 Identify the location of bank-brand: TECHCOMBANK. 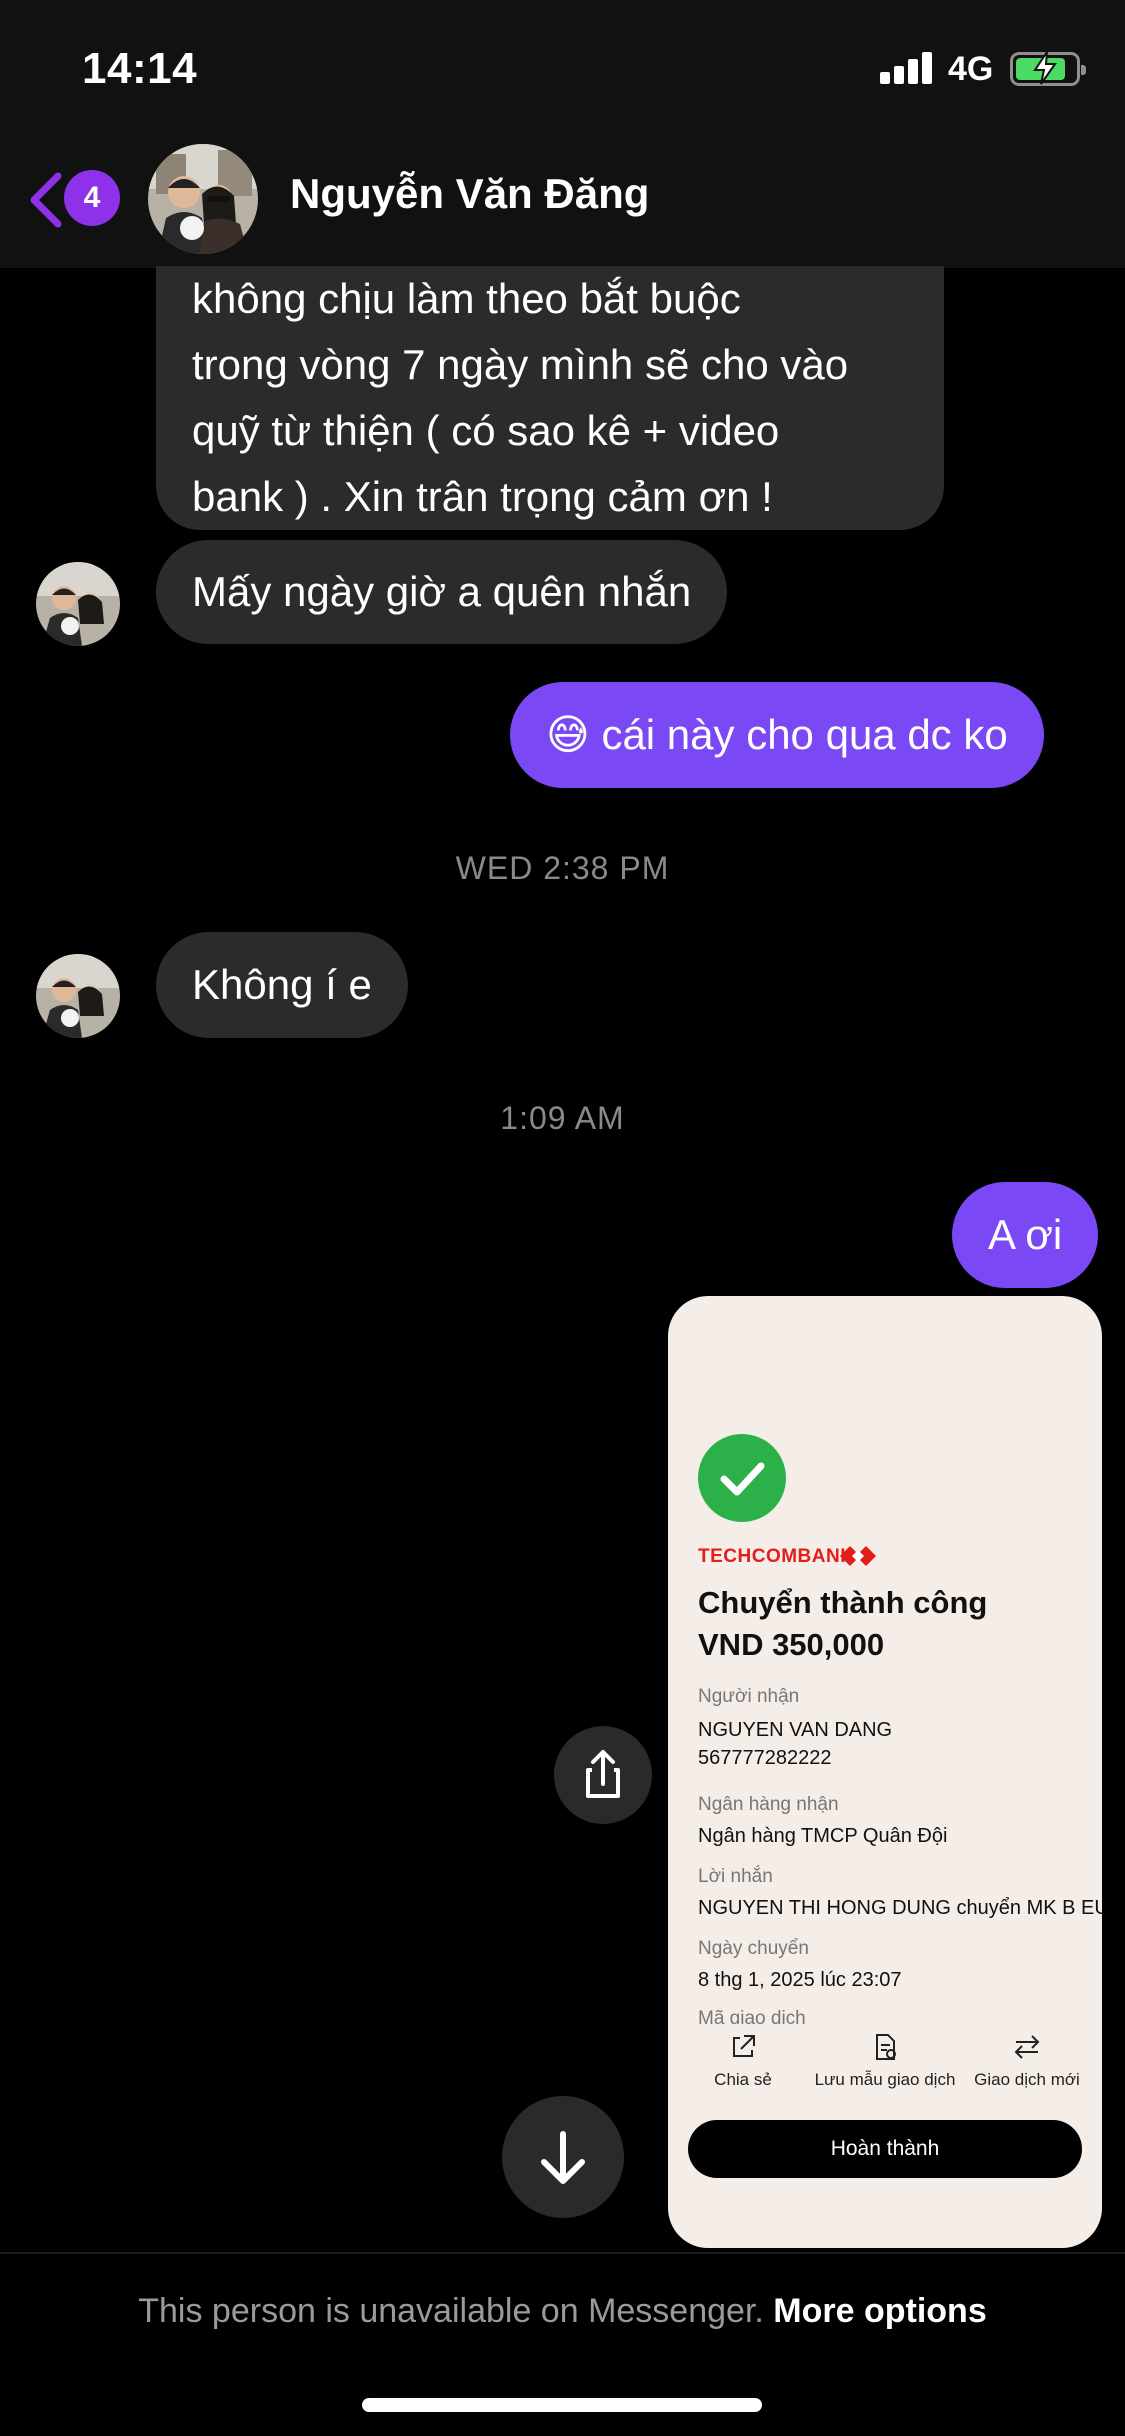
(776, 1556).